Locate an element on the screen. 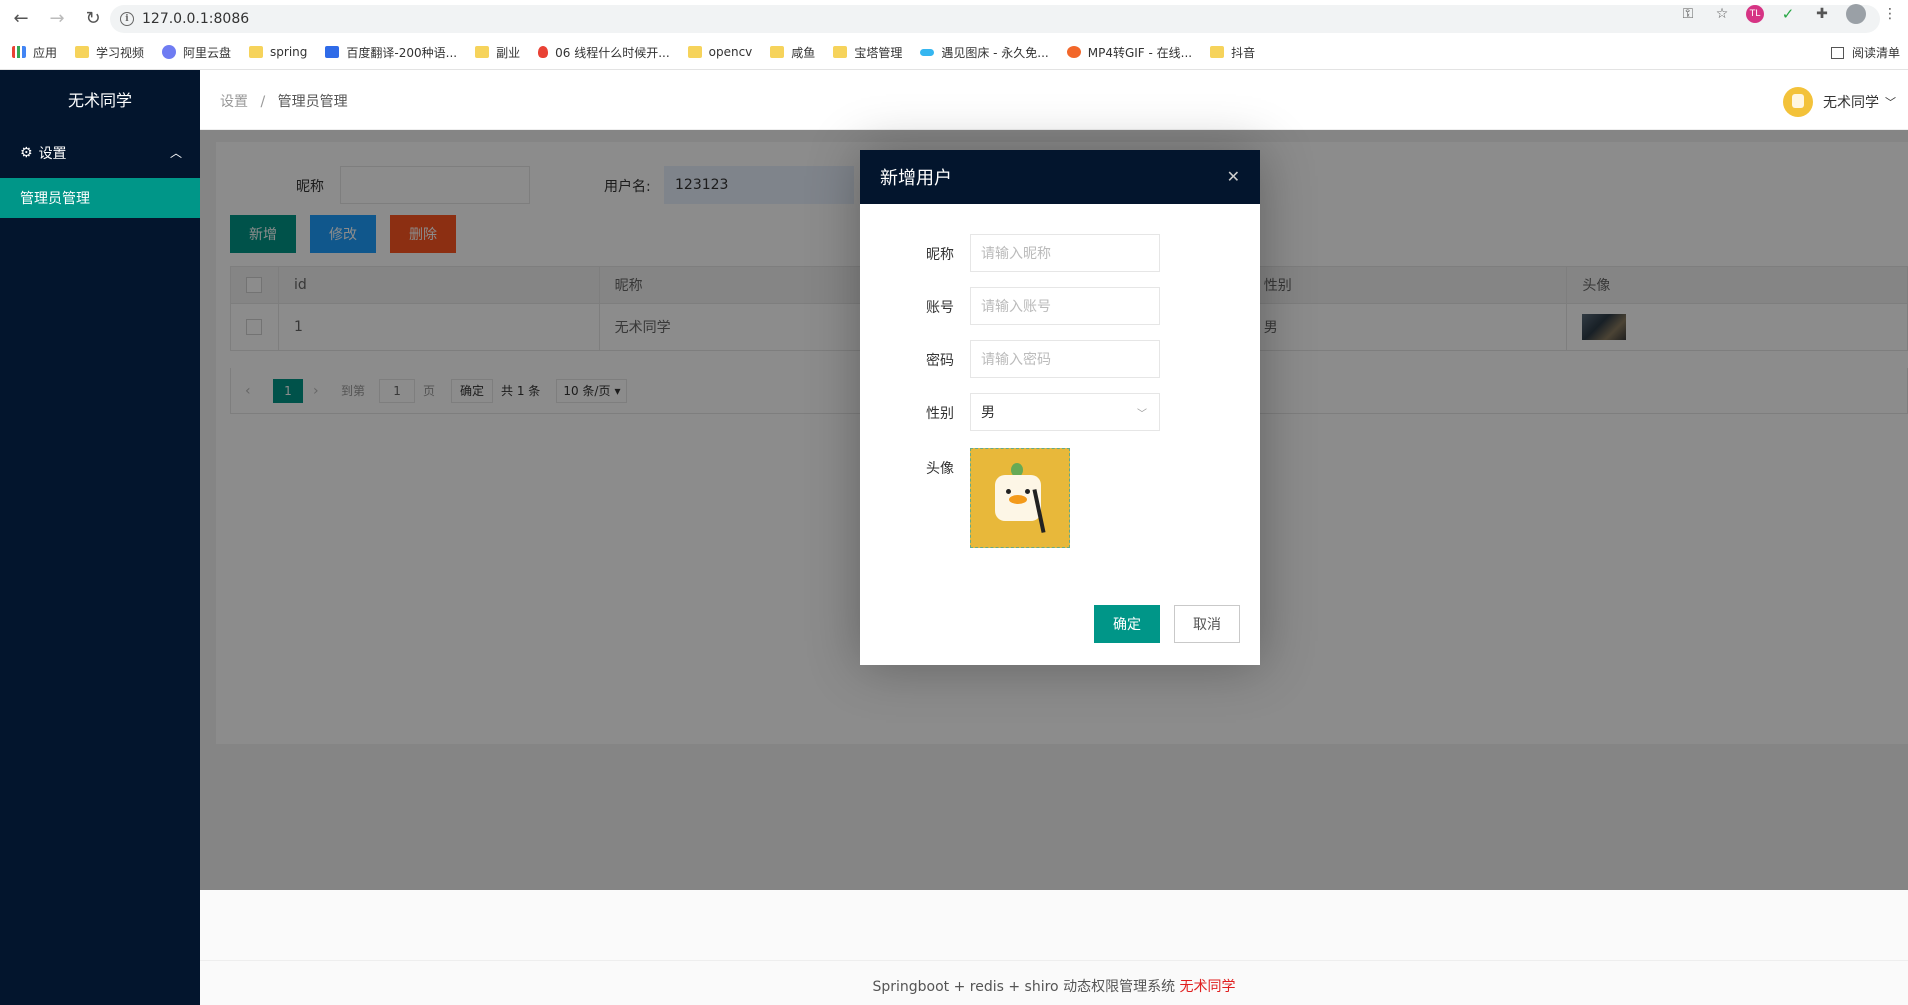 Image resolution: width=1908 pixels, height=1005 pixels. gender-select: 男 ﹀ is located at coordinates (1065, 412).